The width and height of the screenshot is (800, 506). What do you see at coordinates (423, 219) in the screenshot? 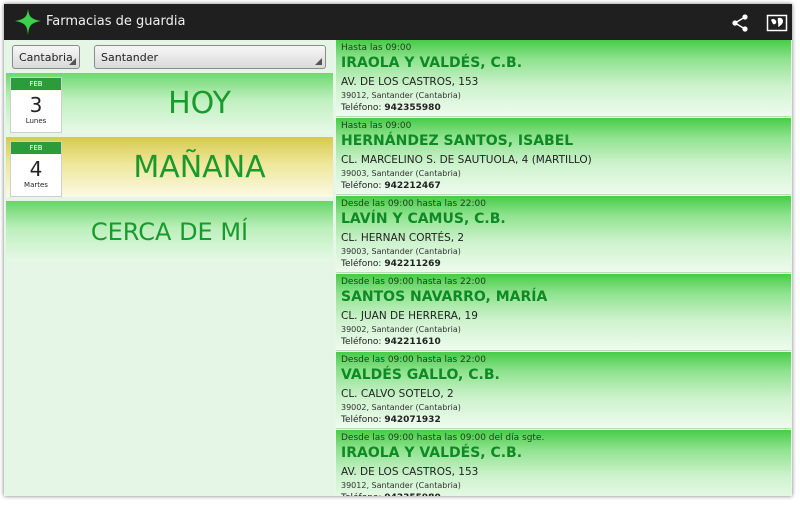
I see `pharmacy-name: LAVÍN Y CAMUS, C.B.` at bounding box center [423, 219].